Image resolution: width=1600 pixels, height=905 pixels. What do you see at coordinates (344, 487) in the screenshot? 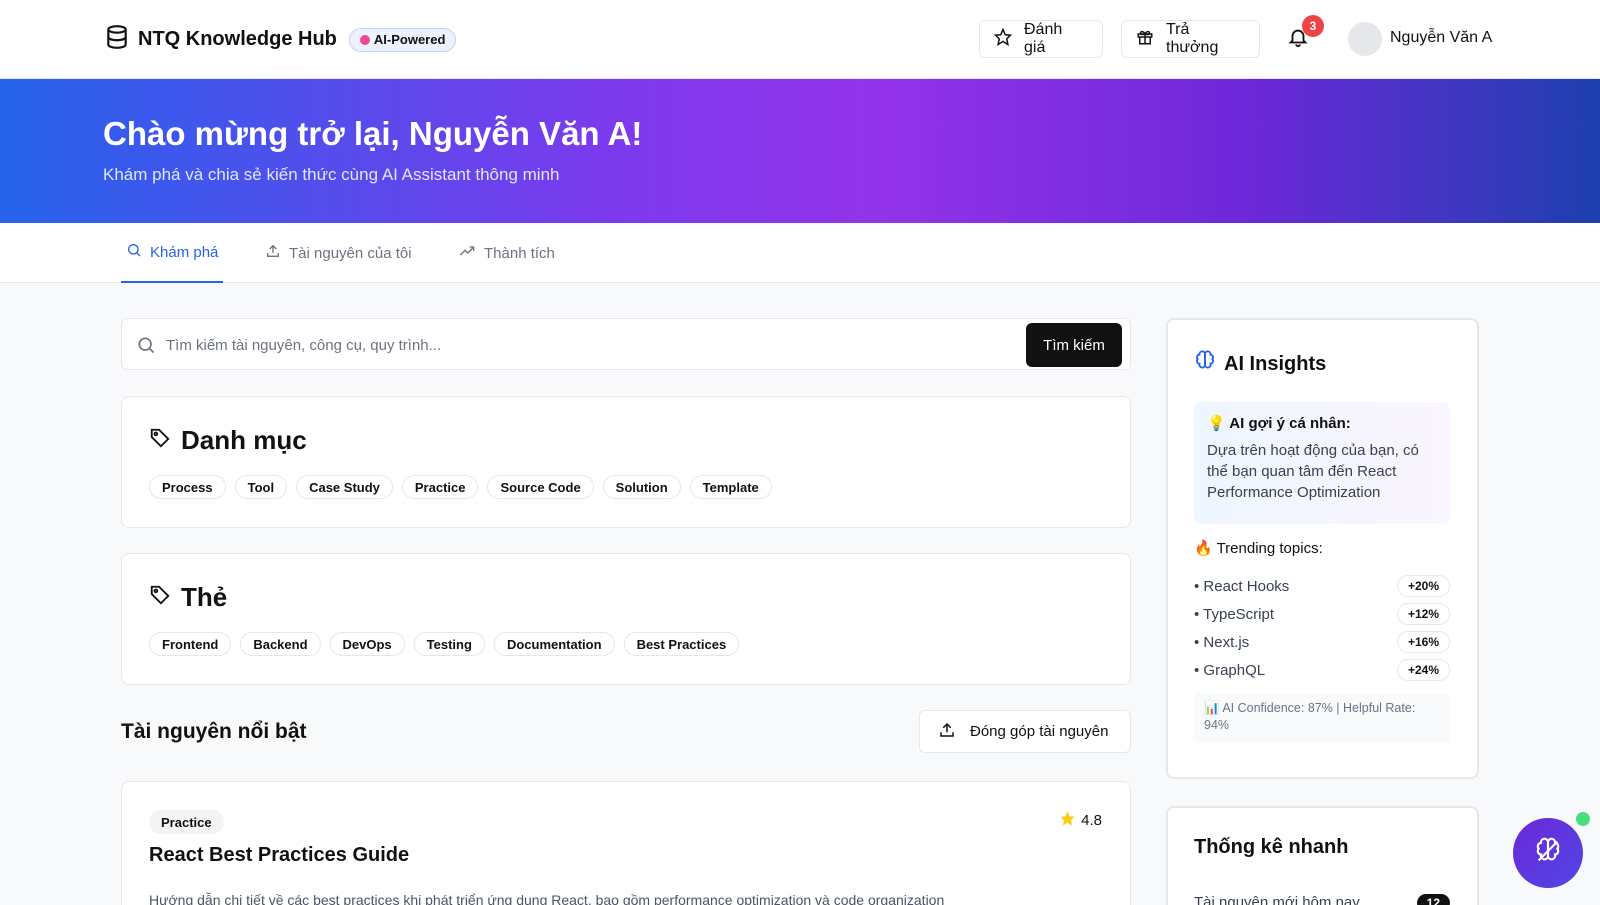
I see `category-chip: Case Study` at bounding box center [344, 487].